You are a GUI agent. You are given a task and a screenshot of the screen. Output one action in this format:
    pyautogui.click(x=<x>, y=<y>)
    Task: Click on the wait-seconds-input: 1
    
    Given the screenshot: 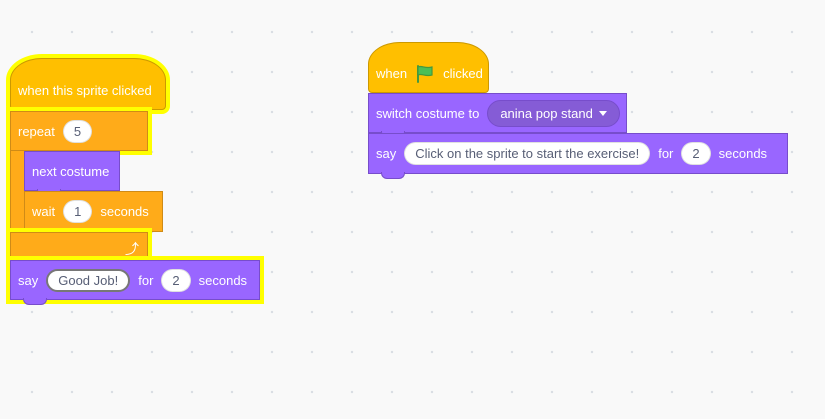 What is the action you would take?
    pyautogui.click(x=78, y=211)
    